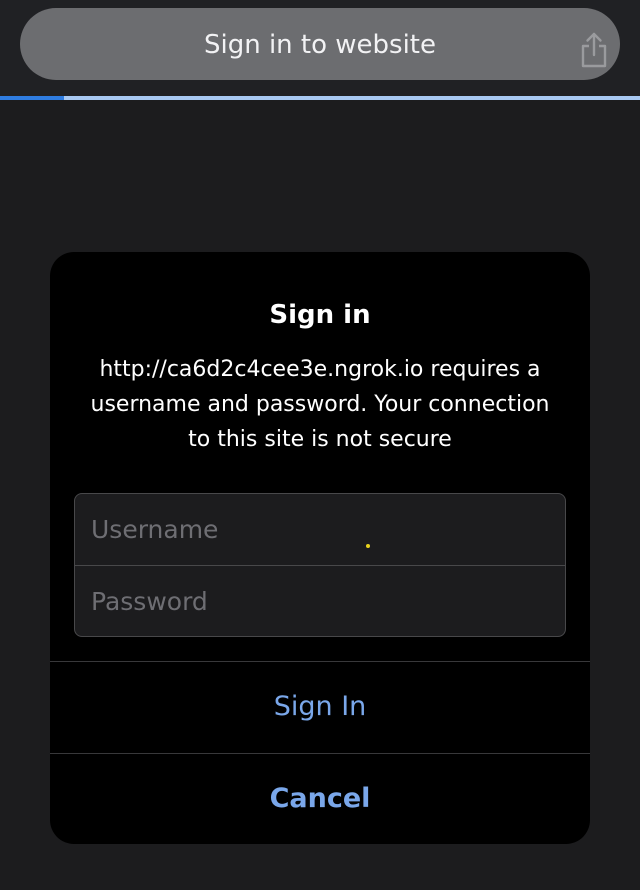 The image size is (640, 890). I want to click on address-bar-title: Sign in to website, so click(320, 45).